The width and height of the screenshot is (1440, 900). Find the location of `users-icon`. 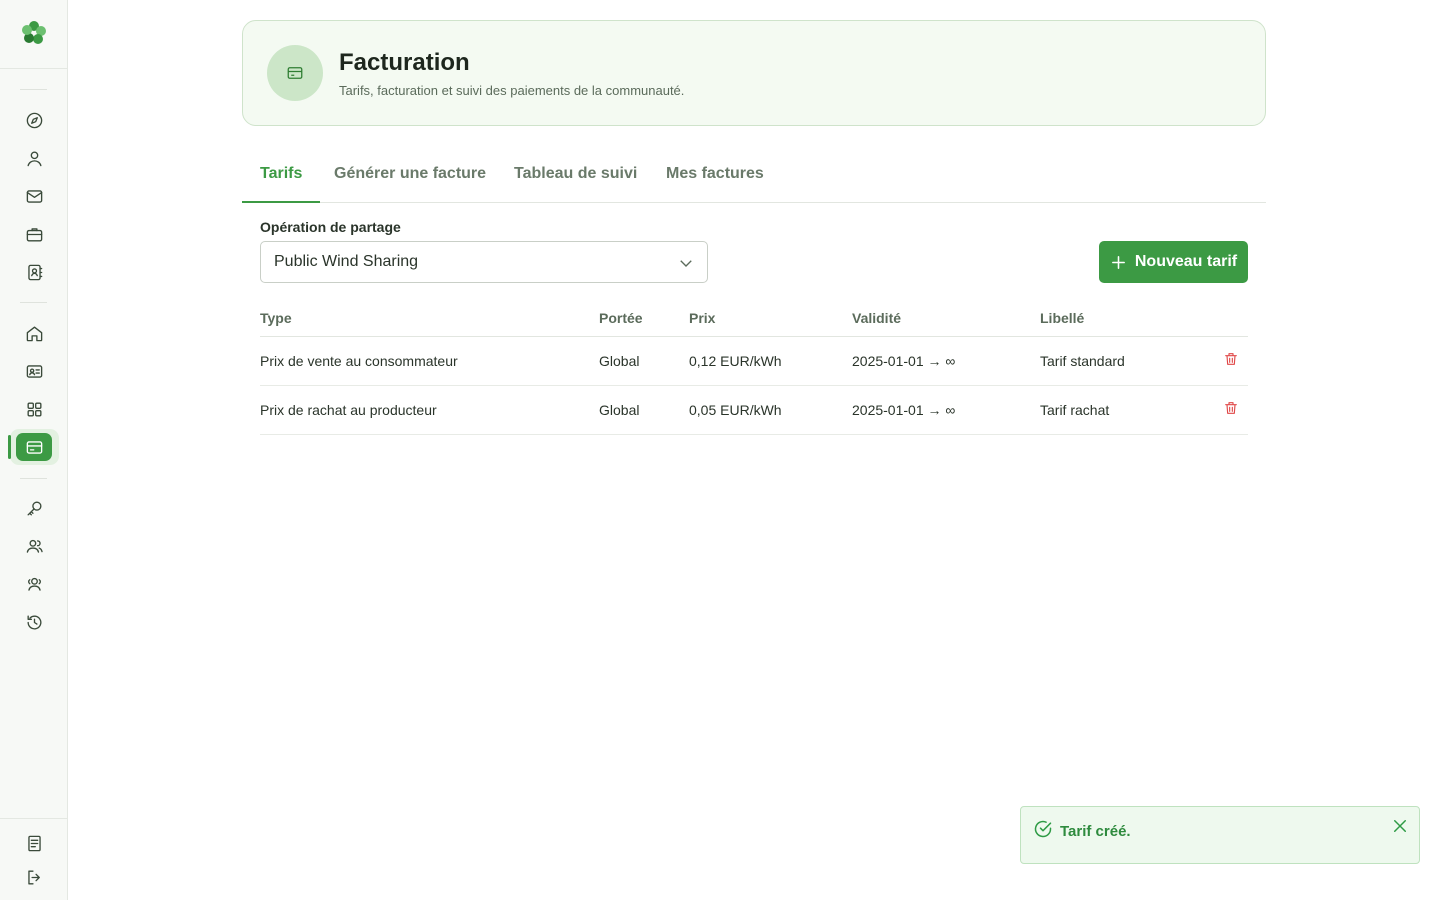

users-icon is located at coordinates (34, 546).